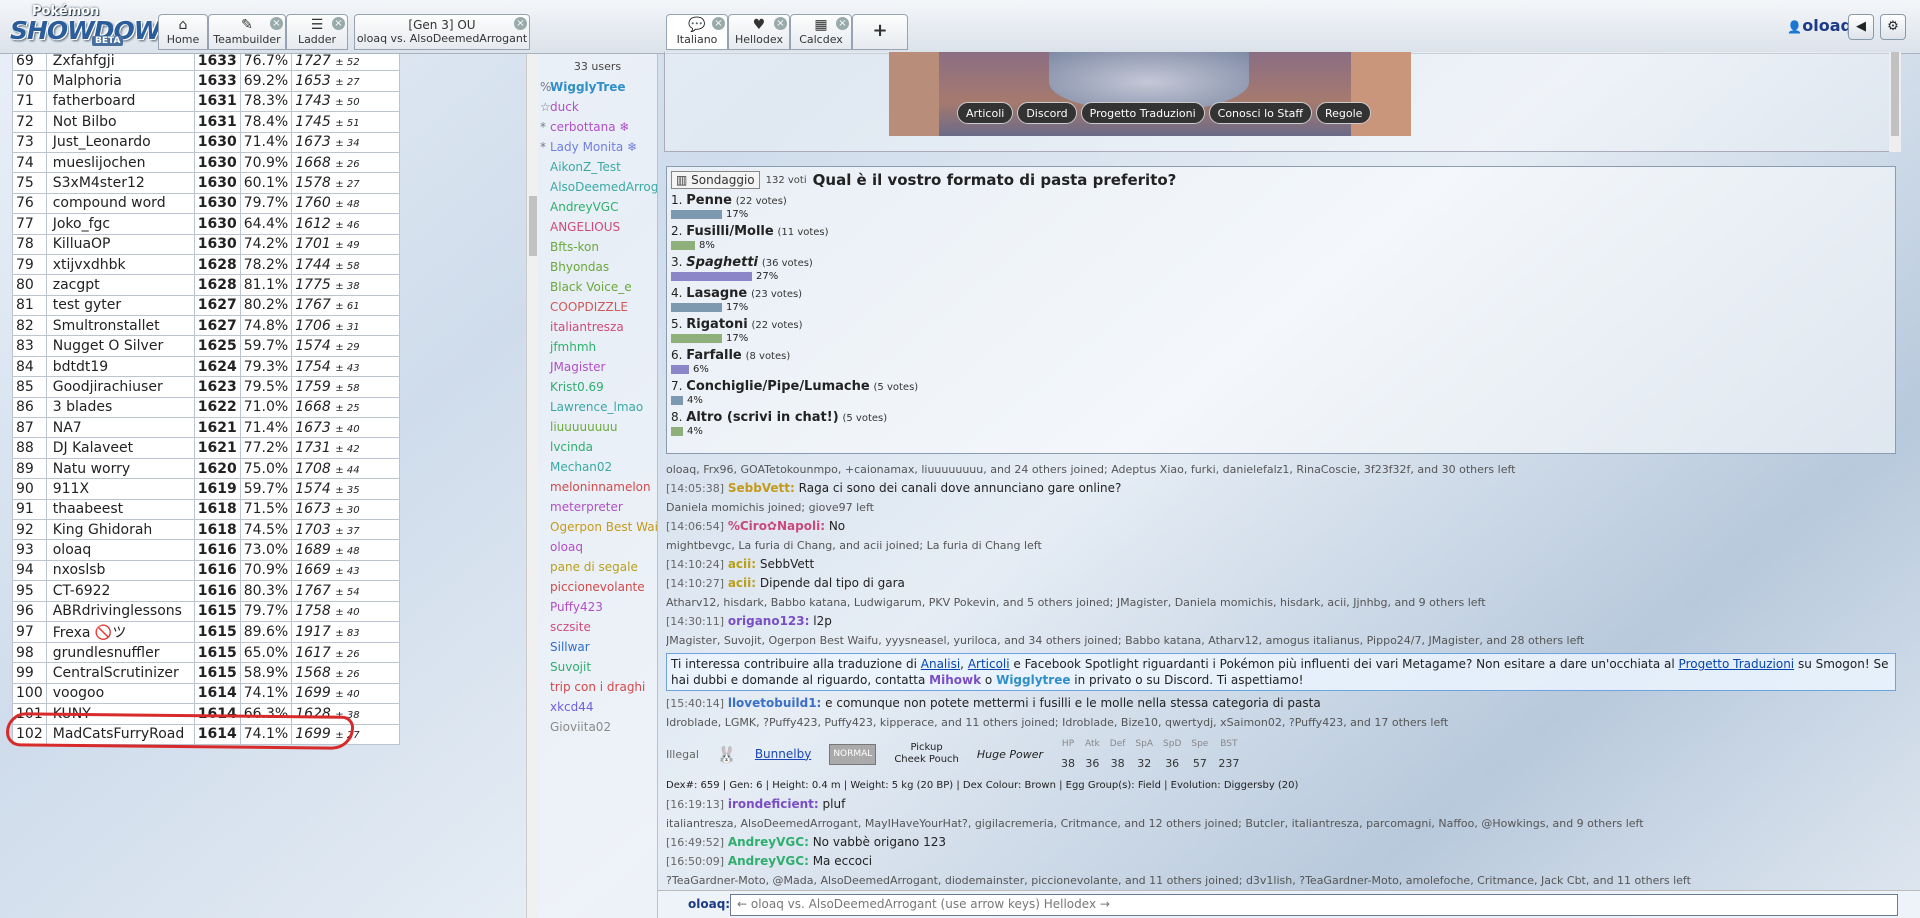  Describe the element at coordinates (120, 468) in the screenshot. I see `ladder-username: Natu worry` at that location.